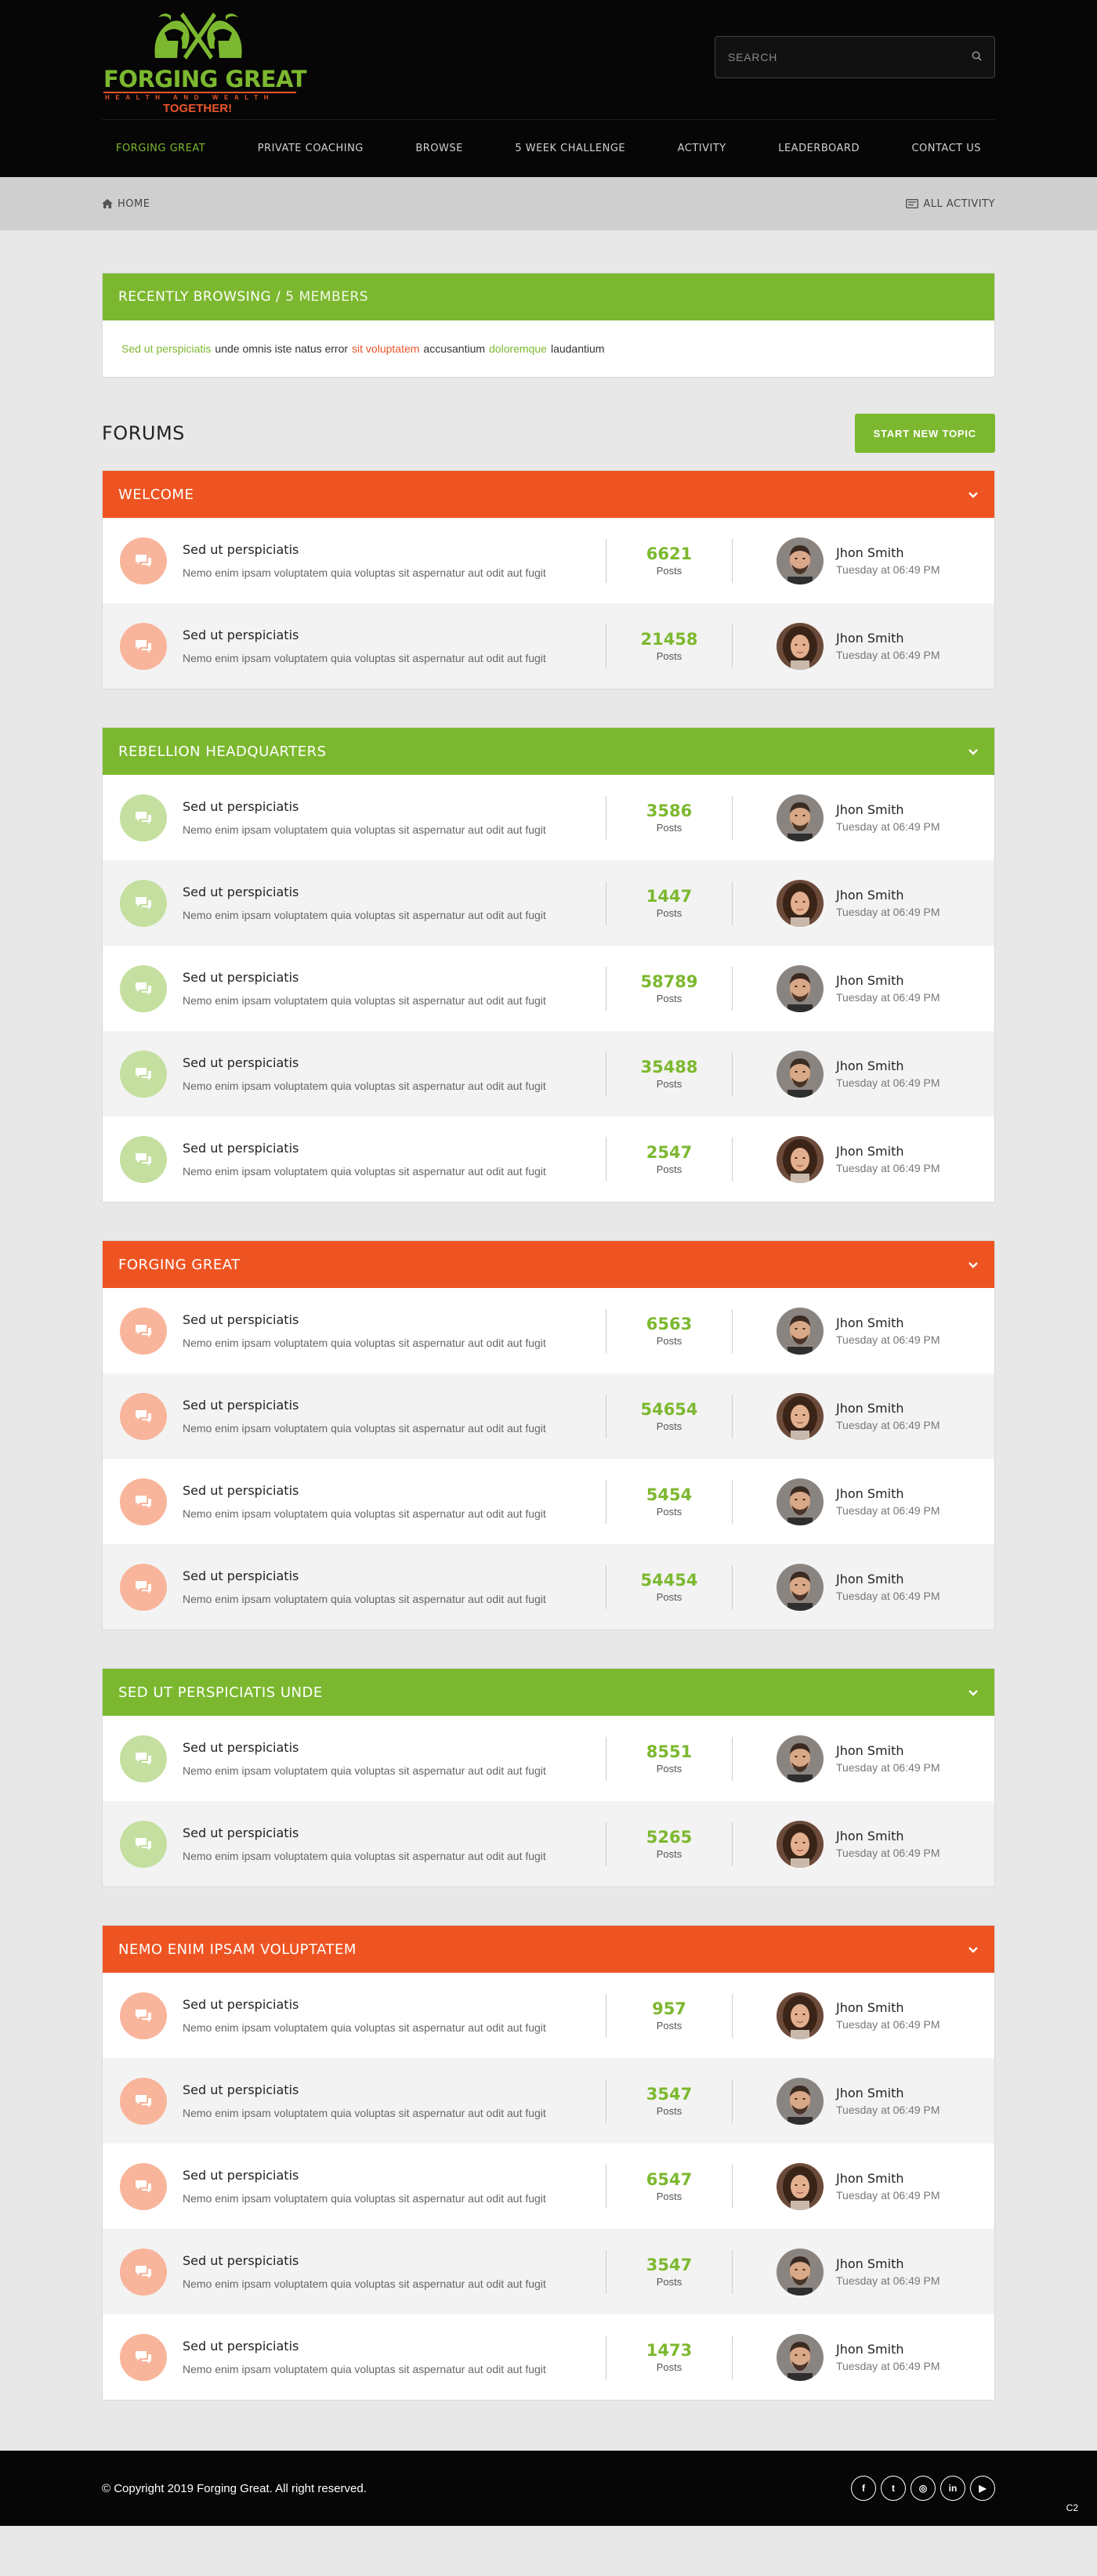 Image resolution: width=1097 pixels, height=2576 pixels. What do you see at coordinates (439, 149) in the screenshot?
I see `nav-item-browse: BROWSE` at bounding box center [439, 149].